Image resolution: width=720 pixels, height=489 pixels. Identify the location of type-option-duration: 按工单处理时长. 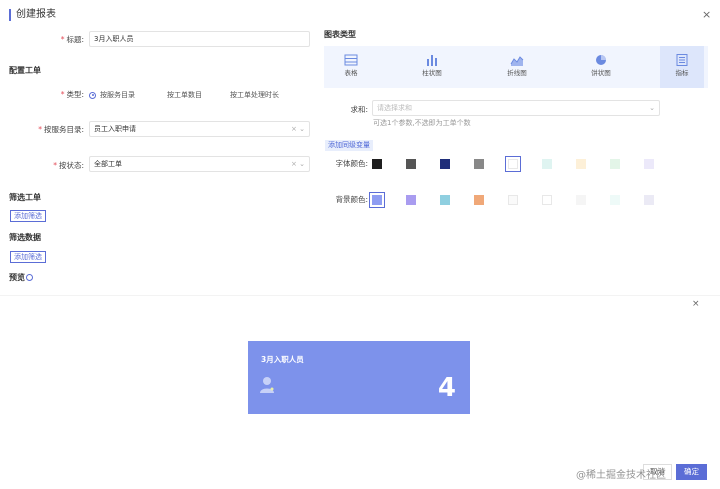
(249, 95).